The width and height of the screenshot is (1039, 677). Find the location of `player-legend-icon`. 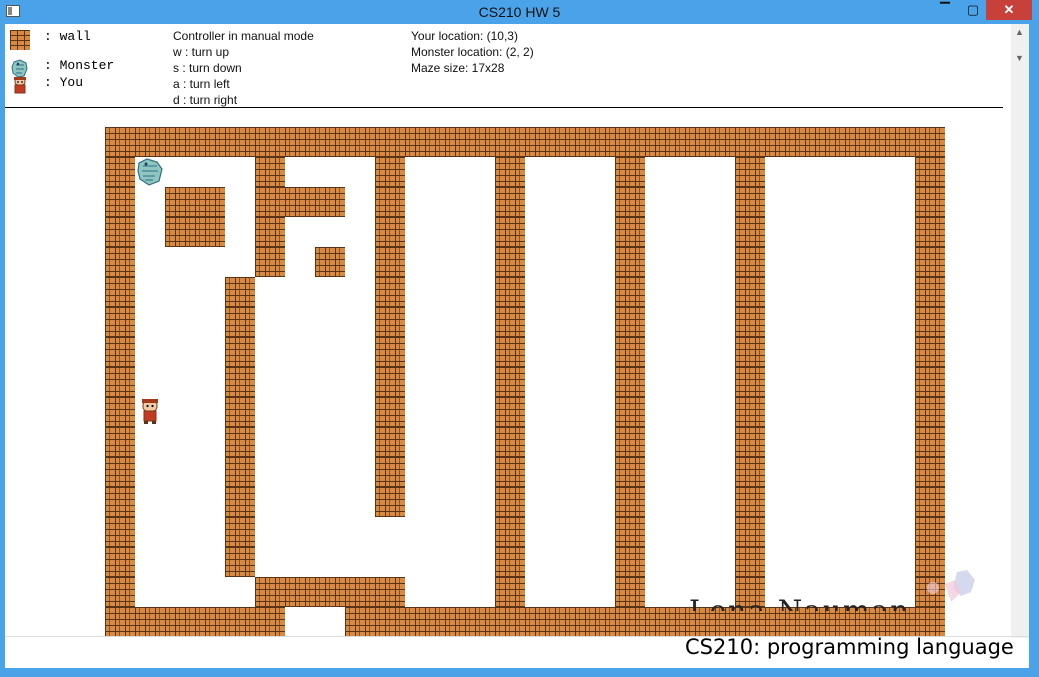

player-legend-icon is located at coordinates (20, 85).